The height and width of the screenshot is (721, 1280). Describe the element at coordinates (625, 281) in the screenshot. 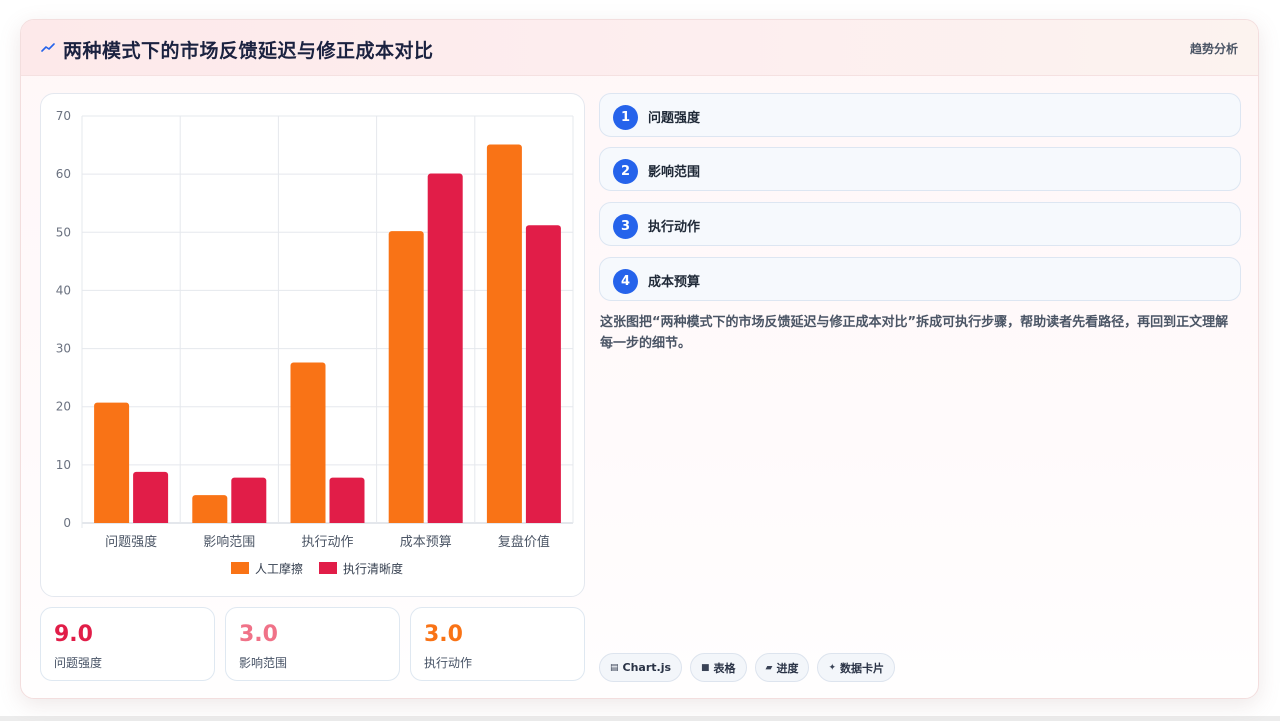

I see `step-number-badge: 4` at that location.